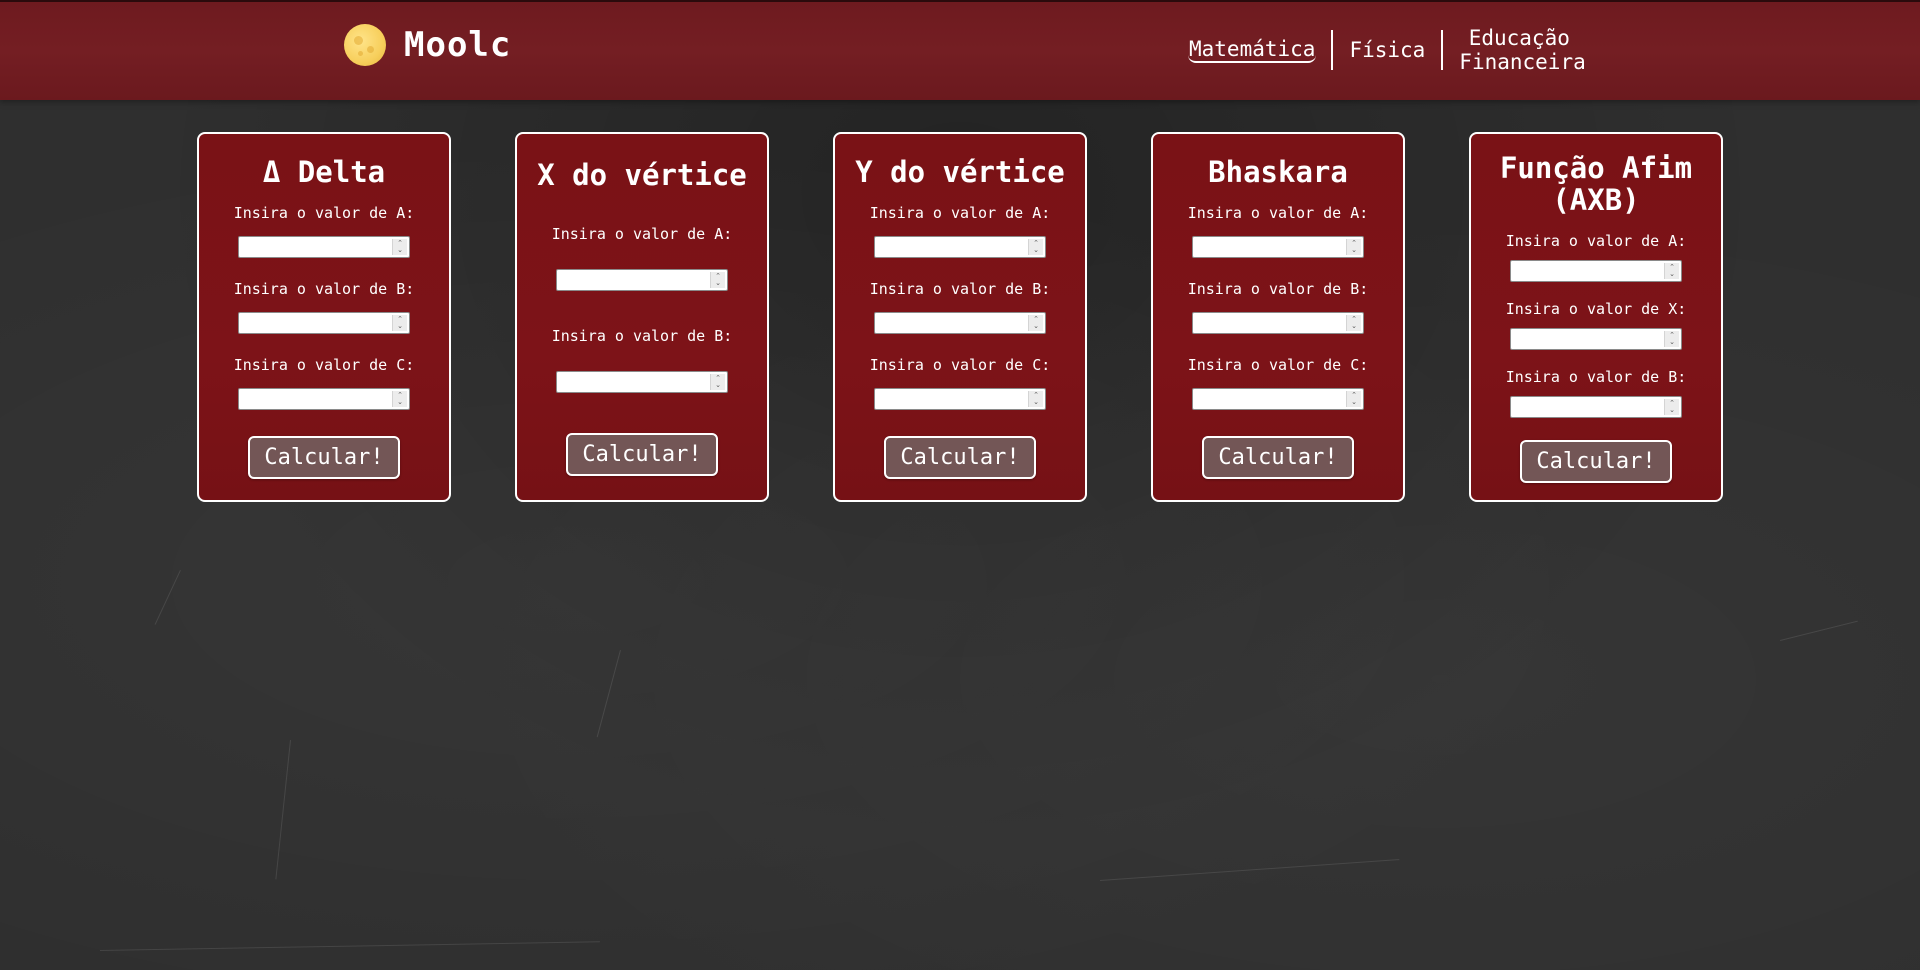  I want to click on brand-logo: Moolc, so click(427, 45).